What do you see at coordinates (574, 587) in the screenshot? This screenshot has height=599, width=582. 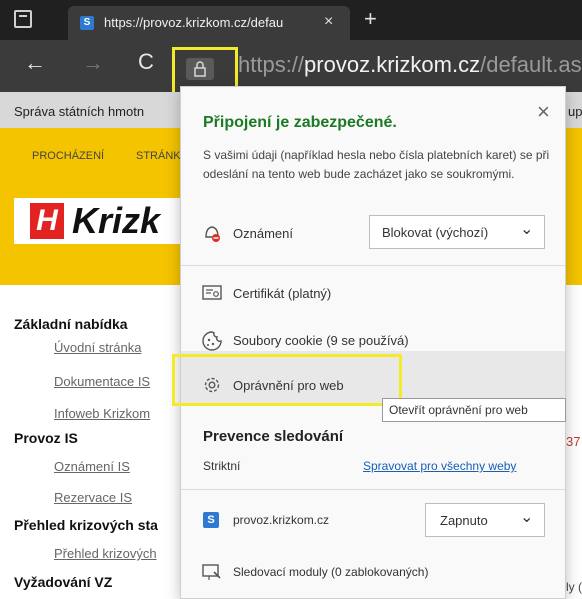 I see `page-right-text: ly (` at bounding box center [574, 587].